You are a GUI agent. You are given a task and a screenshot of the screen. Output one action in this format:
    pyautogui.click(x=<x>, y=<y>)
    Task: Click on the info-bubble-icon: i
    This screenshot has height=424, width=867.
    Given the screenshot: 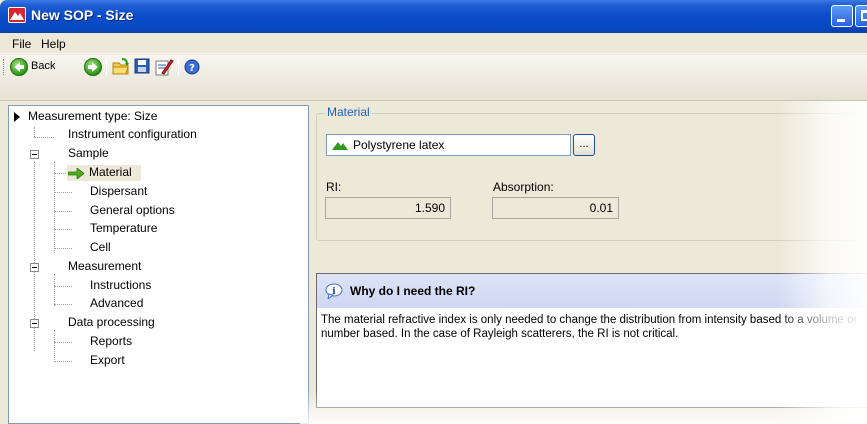 What is the action you would take?
    pyautogui.click(x=334, y=291)
    